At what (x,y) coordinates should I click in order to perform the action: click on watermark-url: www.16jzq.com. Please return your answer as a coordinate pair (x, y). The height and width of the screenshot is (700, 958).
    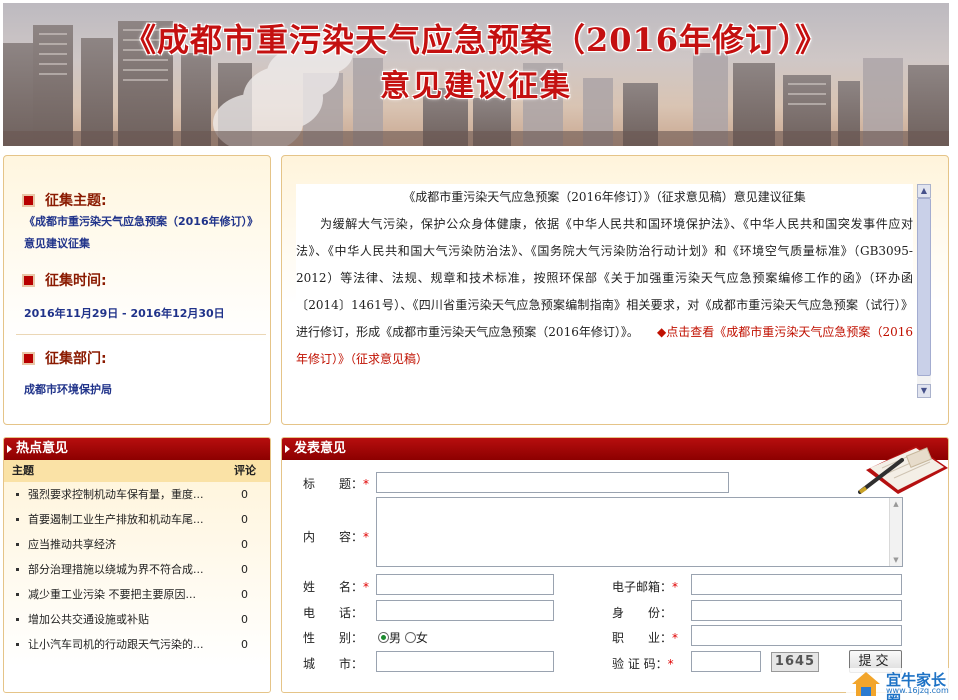
    Looking at the image, I should click on (917, 690).